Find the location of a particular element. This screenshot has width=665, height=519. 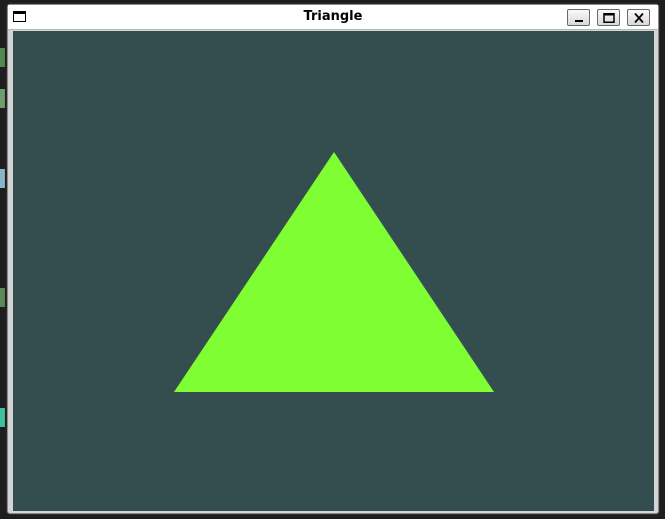

maximize-icon is located at coordinates (609, 18).